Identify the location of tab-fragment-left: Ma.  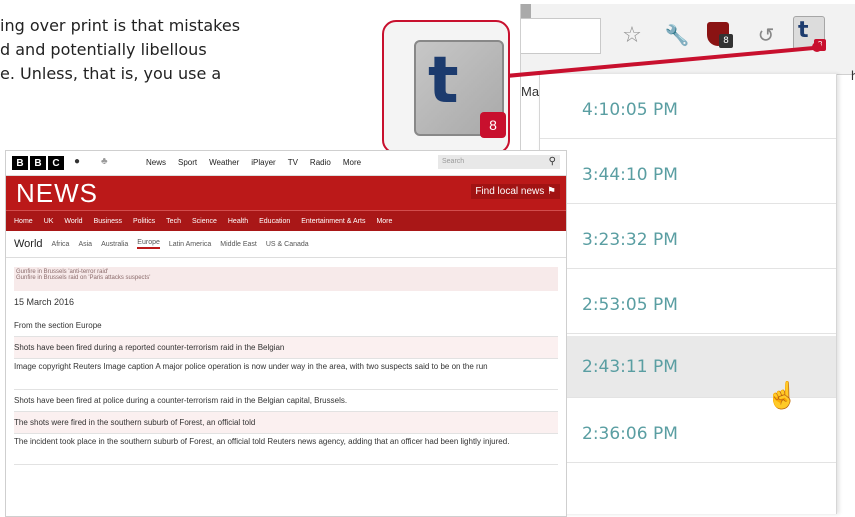
(530, 91).